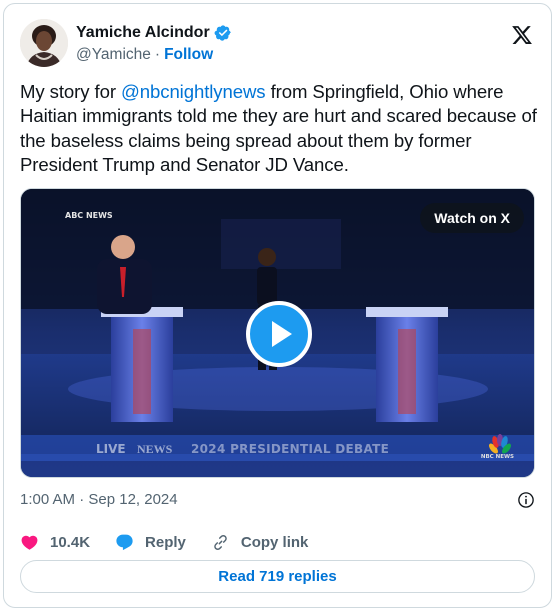 The height and width of the screenshot is (613, 557). I want to click on chyron-news: NEWS, so click(155, 449).